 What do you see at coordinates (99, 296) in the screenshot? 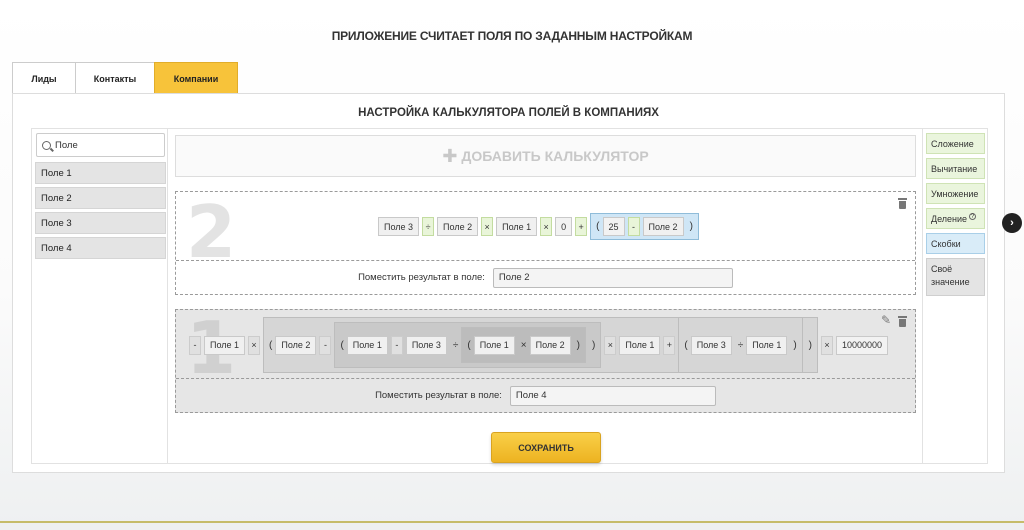
I see `fields-panel: Поле Поле 1 Поле 2 Поле 3 Поле 4` at bounding box center [99, 296].